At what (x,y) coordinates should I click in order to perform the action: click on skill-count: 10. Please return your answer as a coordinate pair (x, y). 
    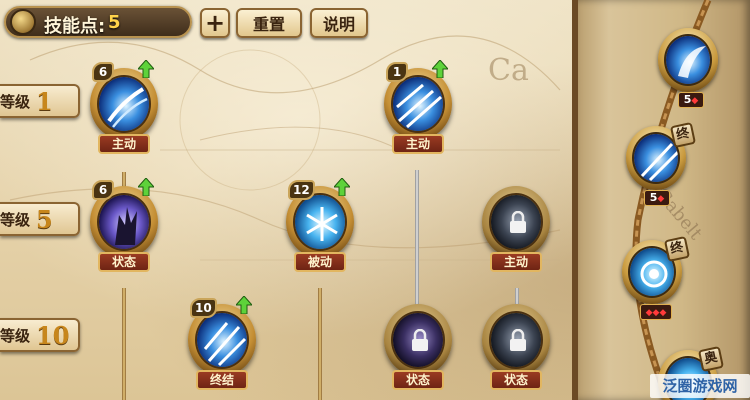
    Looking at the image, I should click on (203, 308).